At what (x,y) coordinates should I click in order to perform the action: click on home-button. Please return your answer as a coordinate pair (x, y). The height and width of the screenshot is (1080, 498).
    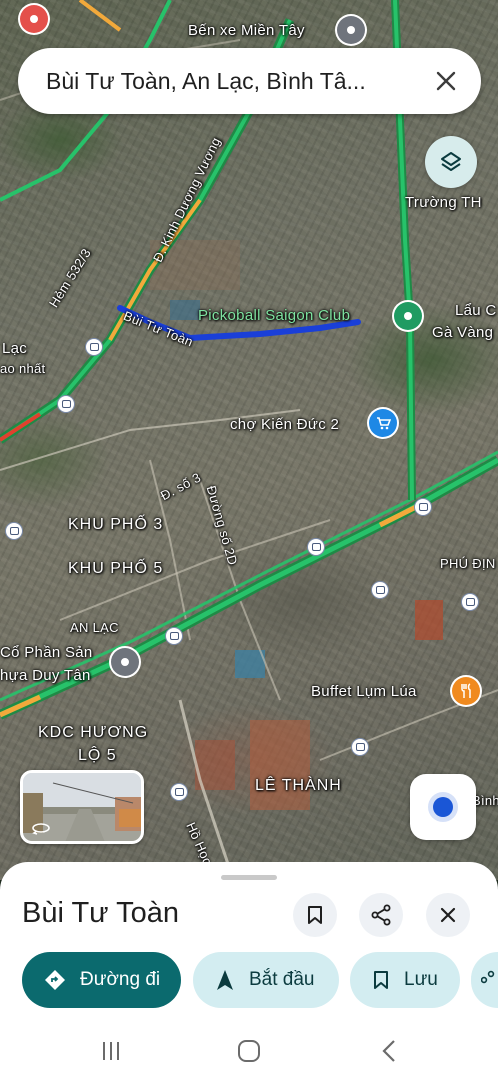
    Looking at the image, I should click on (249, 1051).